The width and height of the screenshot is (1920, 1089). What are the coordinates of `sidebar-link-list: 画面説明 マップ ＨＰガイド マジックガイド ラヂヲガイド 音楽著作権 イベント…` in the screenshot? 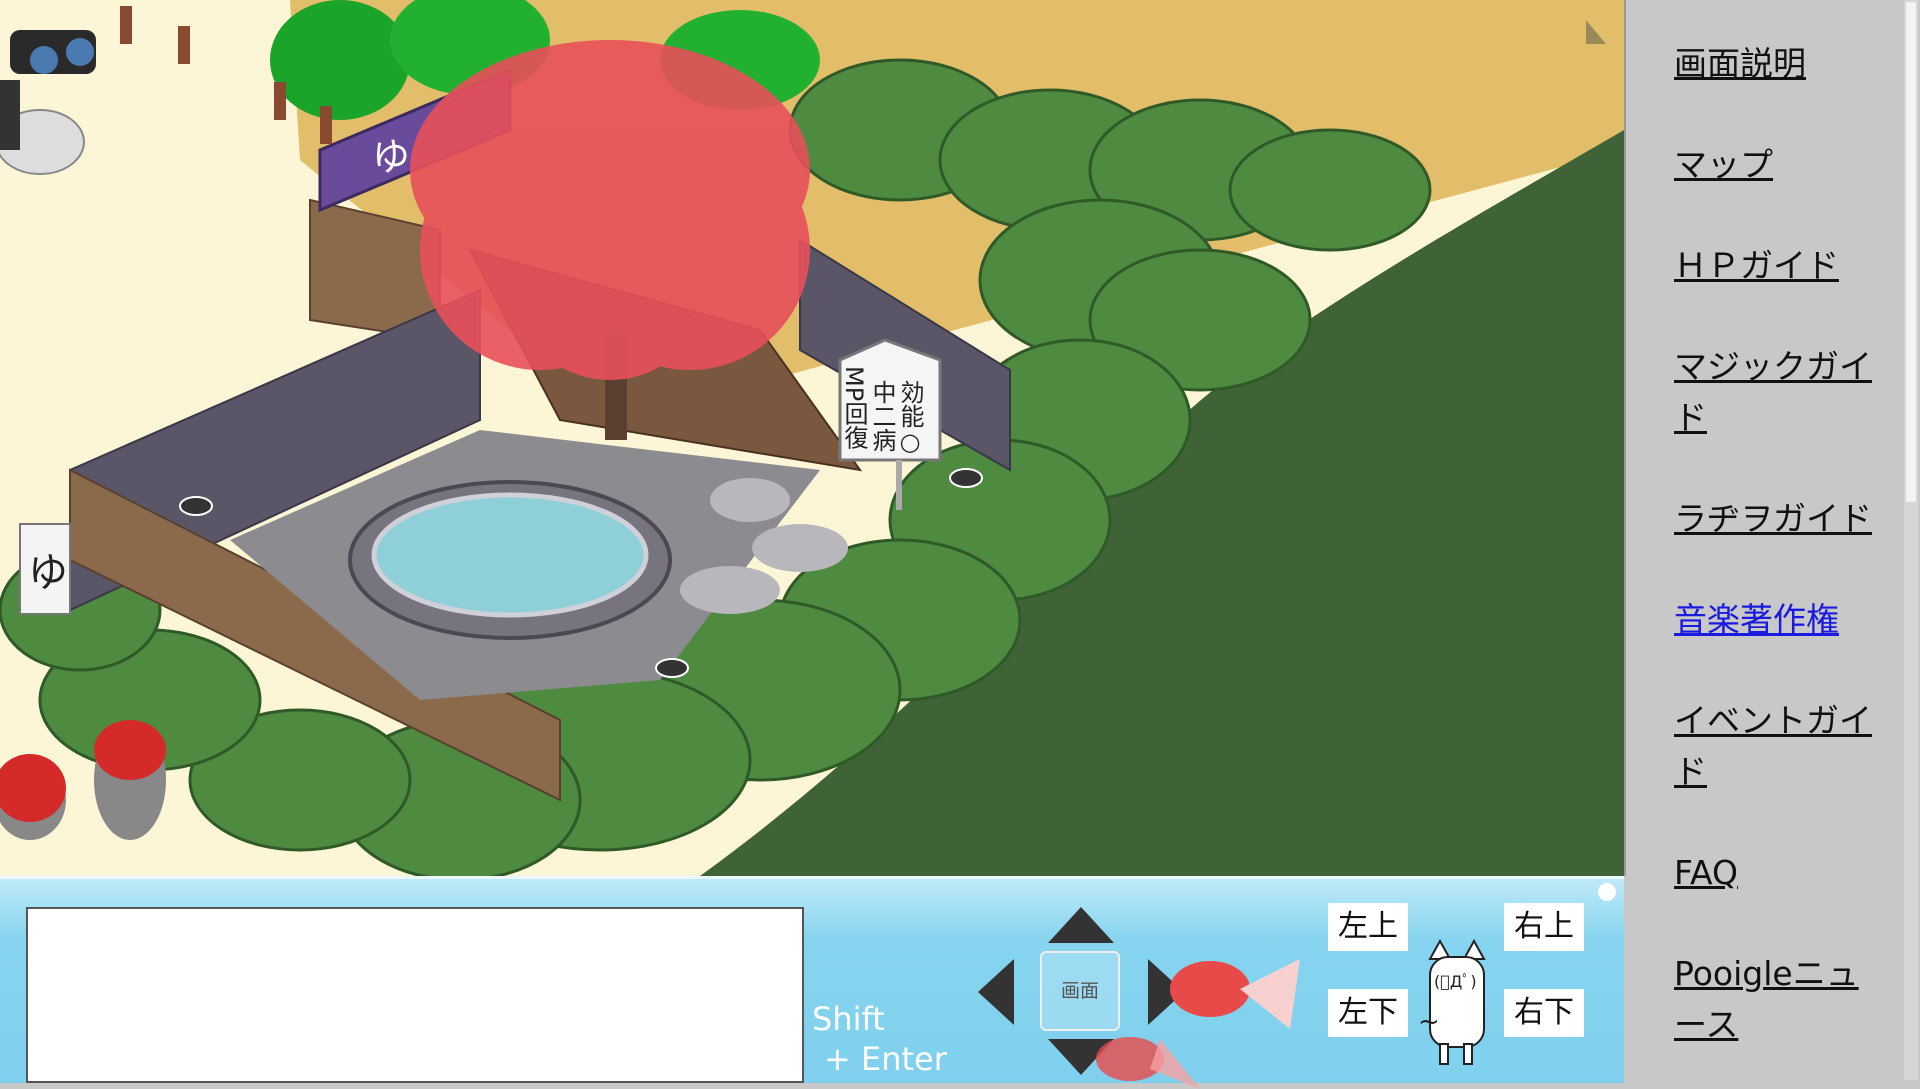 It's located at (1773, 525).